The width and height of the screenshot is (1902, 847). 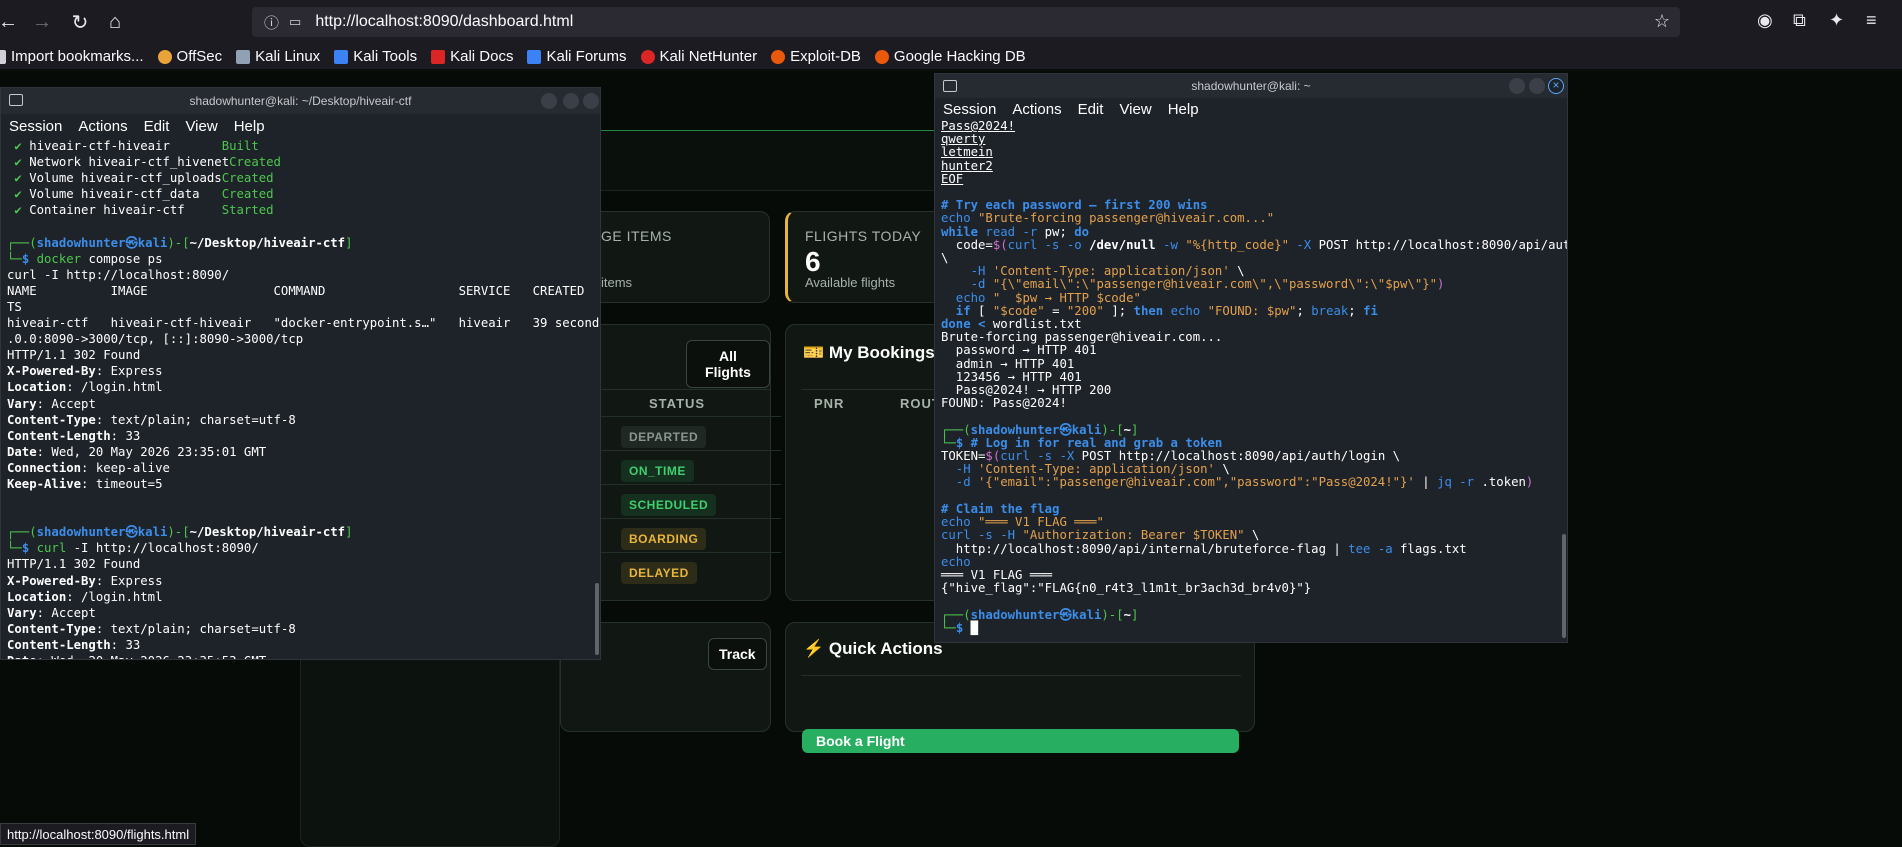 What do you see at coordinates (300, 452) in the screenshot?
I see `terminal-line: Date: Wed, 20 May 2026 23:35:01 GMT` at bounding box center [300, 452].